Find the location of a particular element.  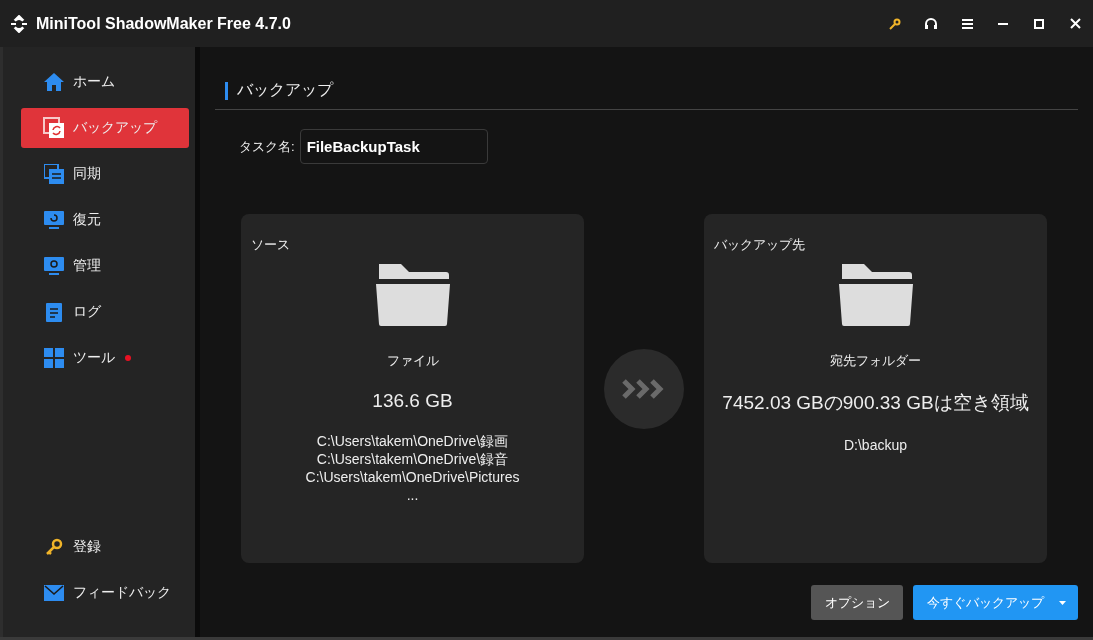

headset-icon is located at coordinates (931, 23).